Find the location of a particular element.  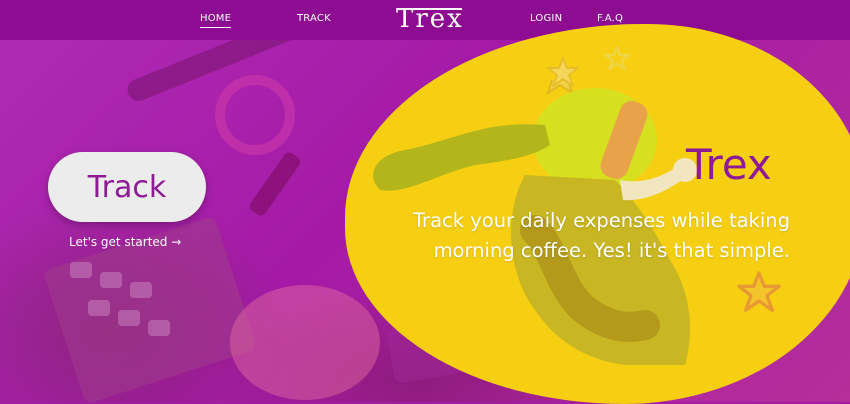

logo: Trex is located at coordinates (429, 19).